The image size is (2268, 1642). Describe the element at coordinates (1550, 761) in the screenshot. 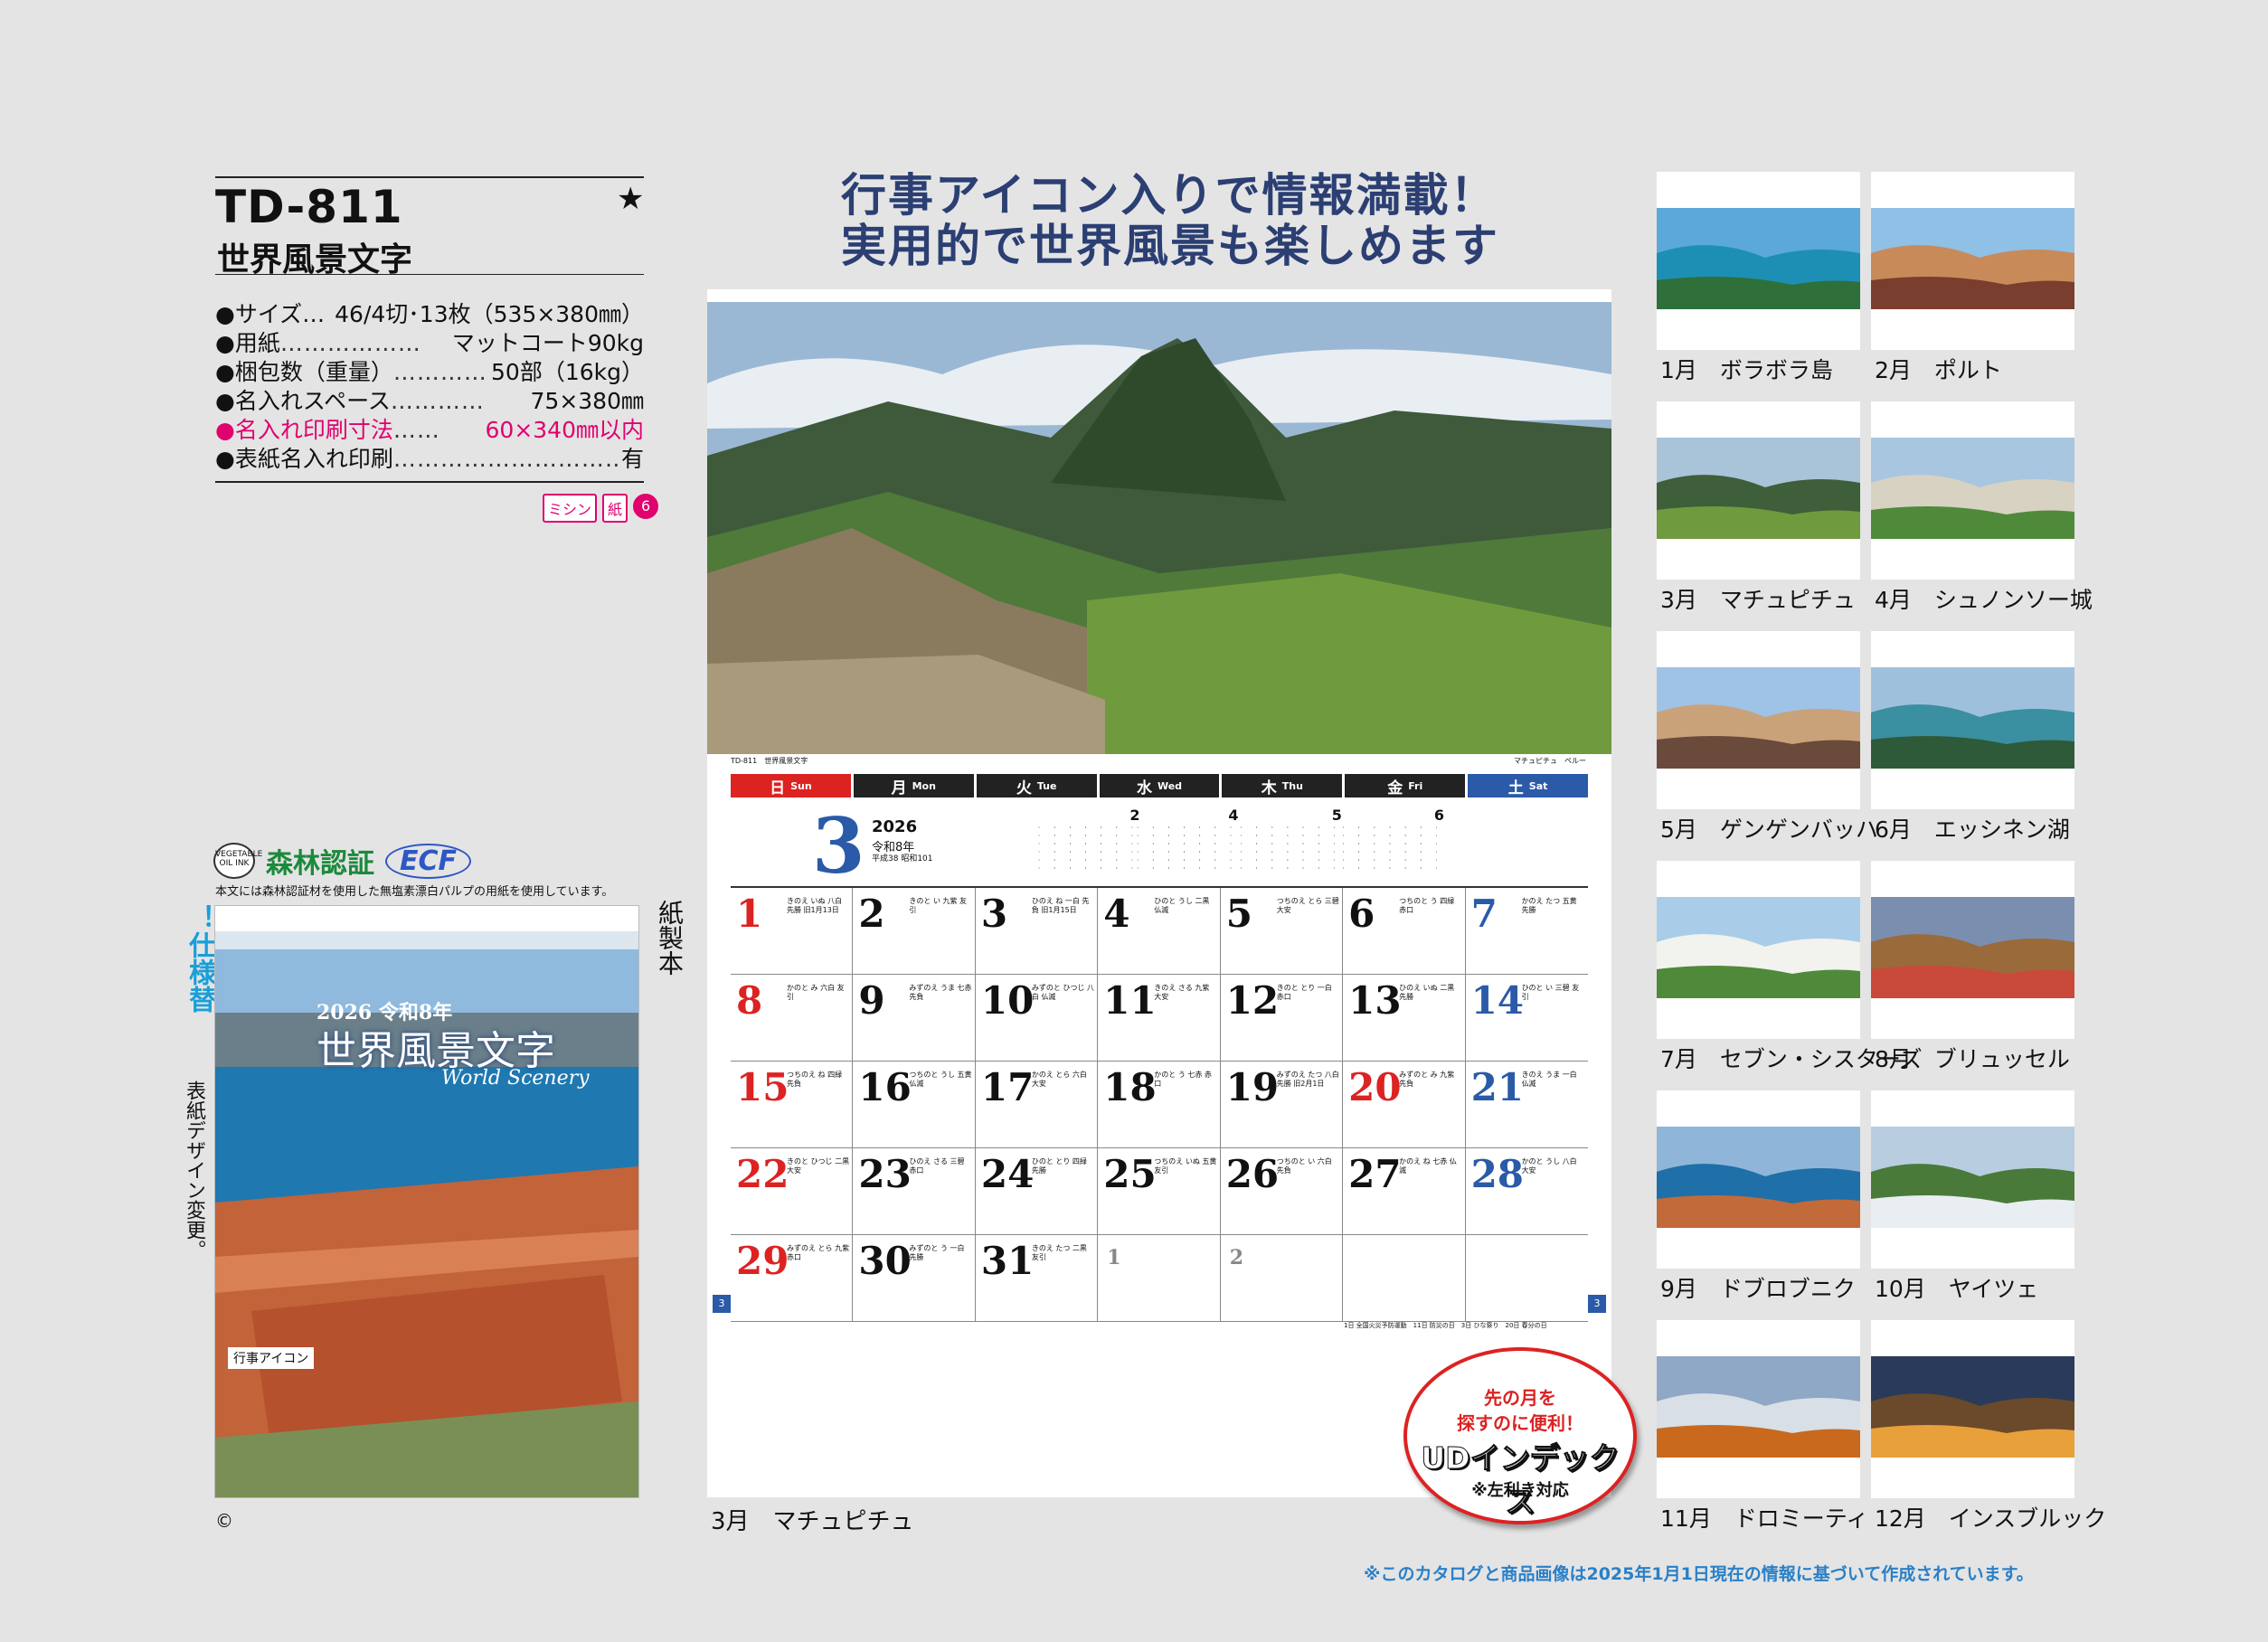

I see `photo-caption: マチュピチュ ペルー` at that location.